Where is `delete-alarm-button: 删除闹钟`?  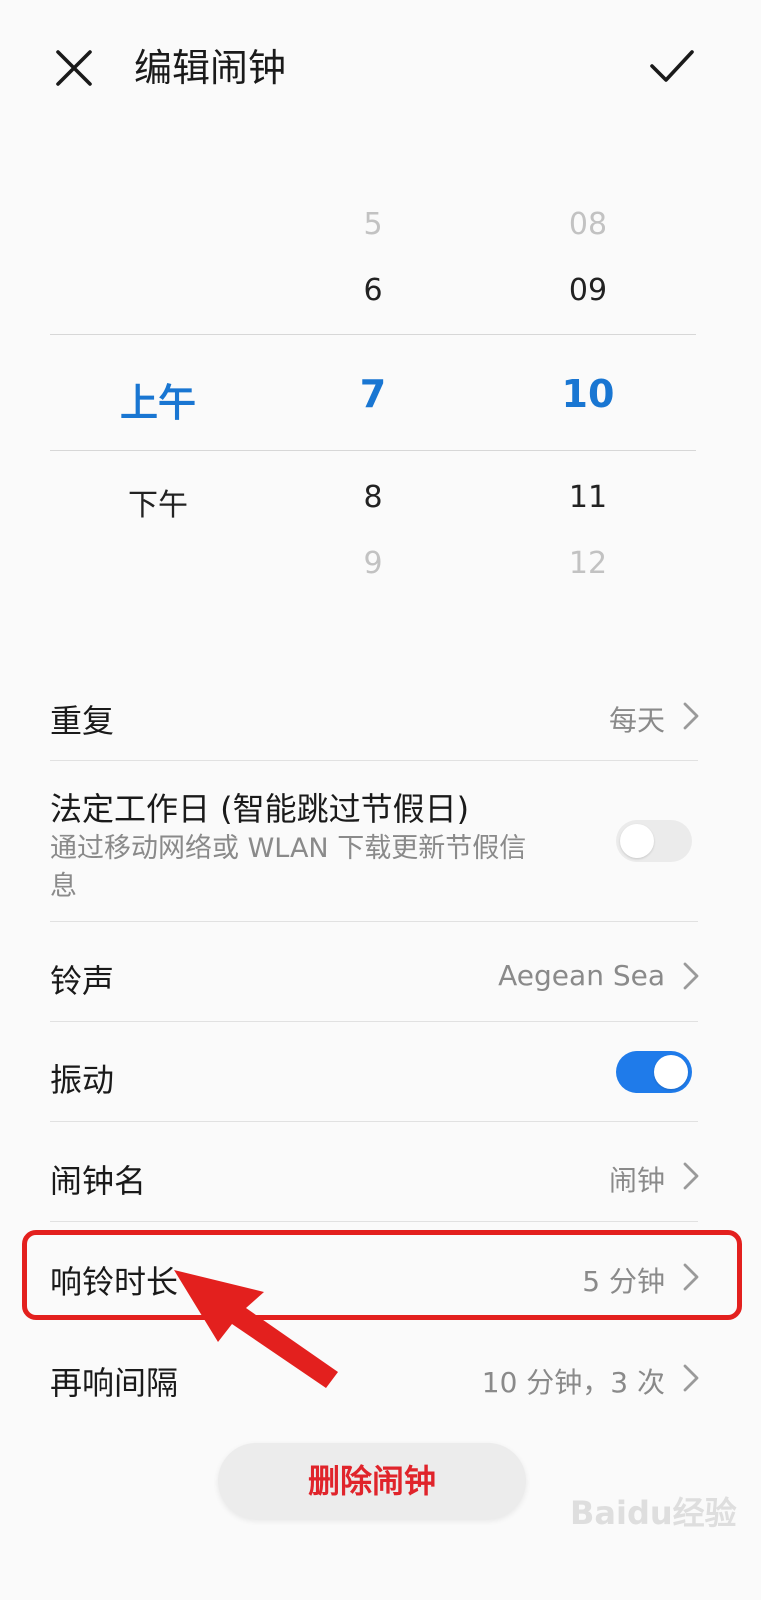
delete-alarm-button: 删除闹钟 is located at coordinates (372, 1481).